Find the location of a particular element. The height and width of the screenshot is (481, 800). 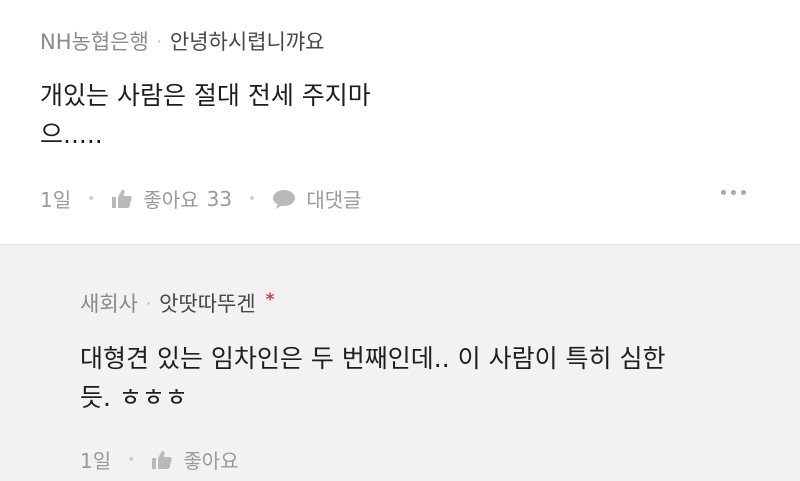

reply-actions: 1일 • 좋아요 is located at coordinates (159, 459).